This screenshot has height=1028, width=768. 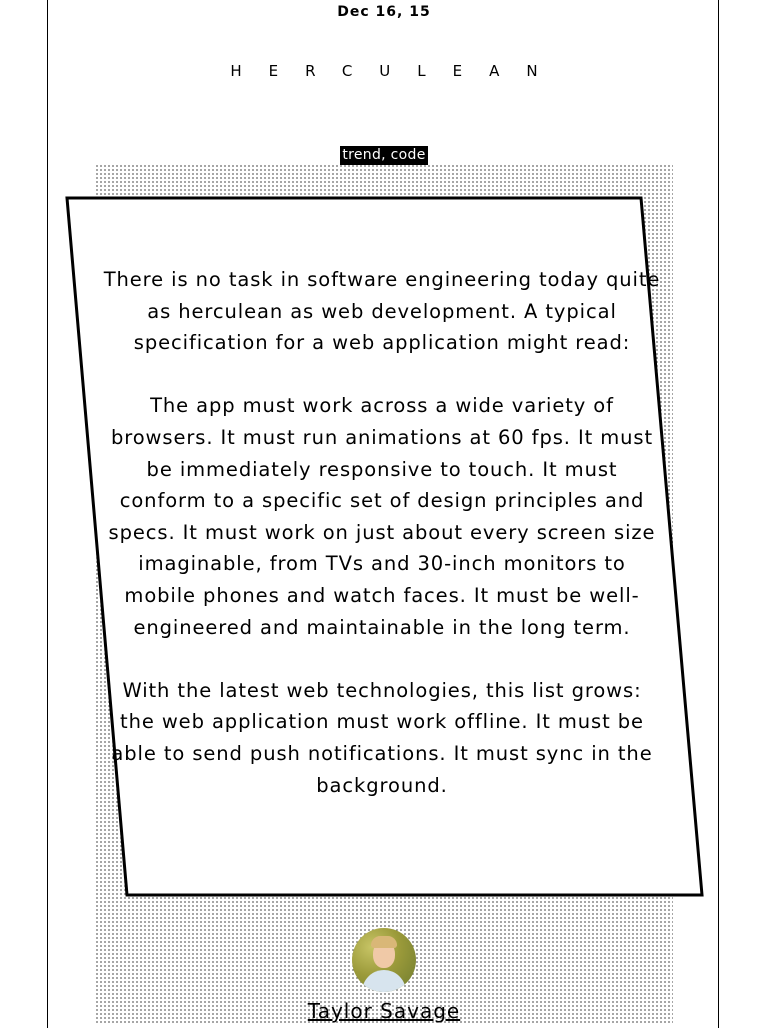 I want to click on post-title: HERCULEAN, so click(x=397, y=71).